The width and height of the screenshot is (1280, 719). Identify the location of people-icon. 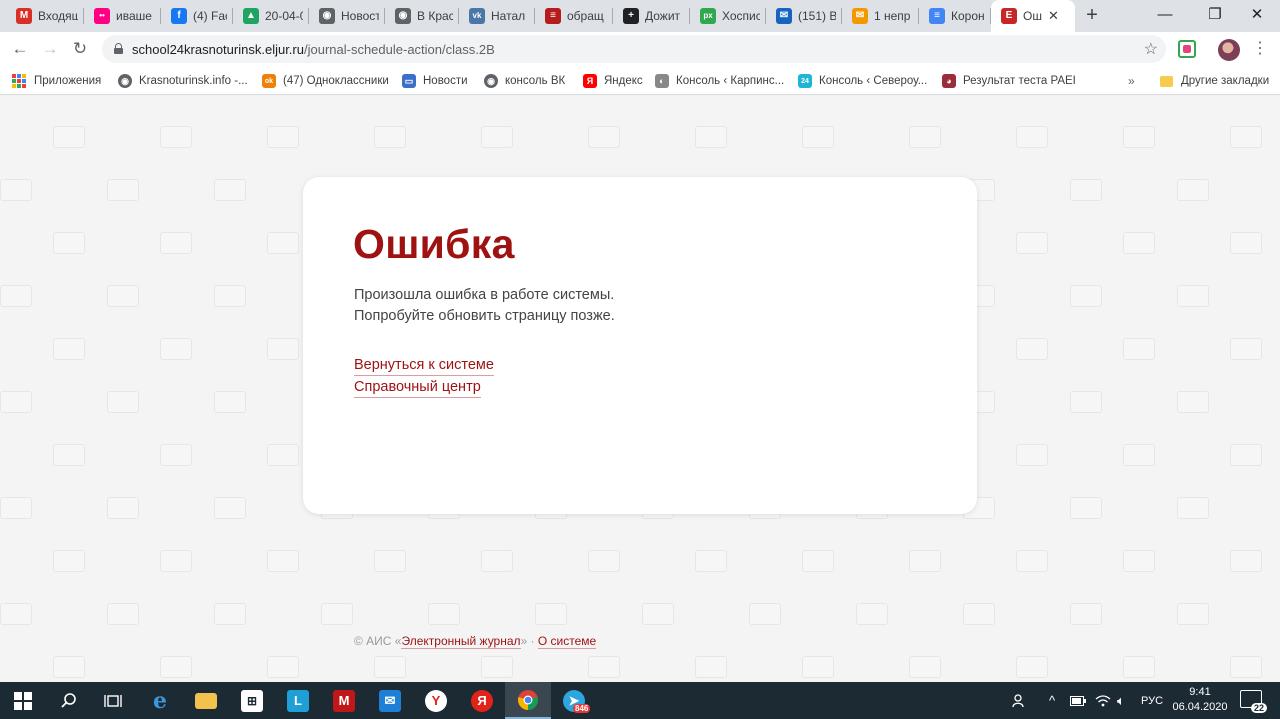
(1020, 700).